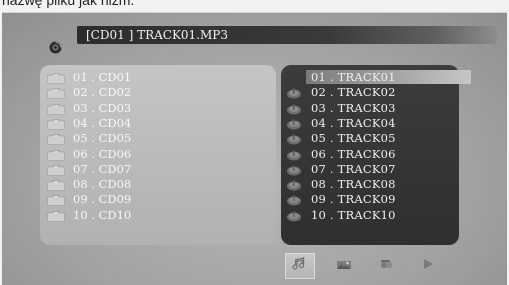 This screenshot has height=285, width=509. What do you see at coordinates (353, 153) in the screenshot?
I see `track-item-label: 06 . TRACK06` at bounding box center [353, 153].